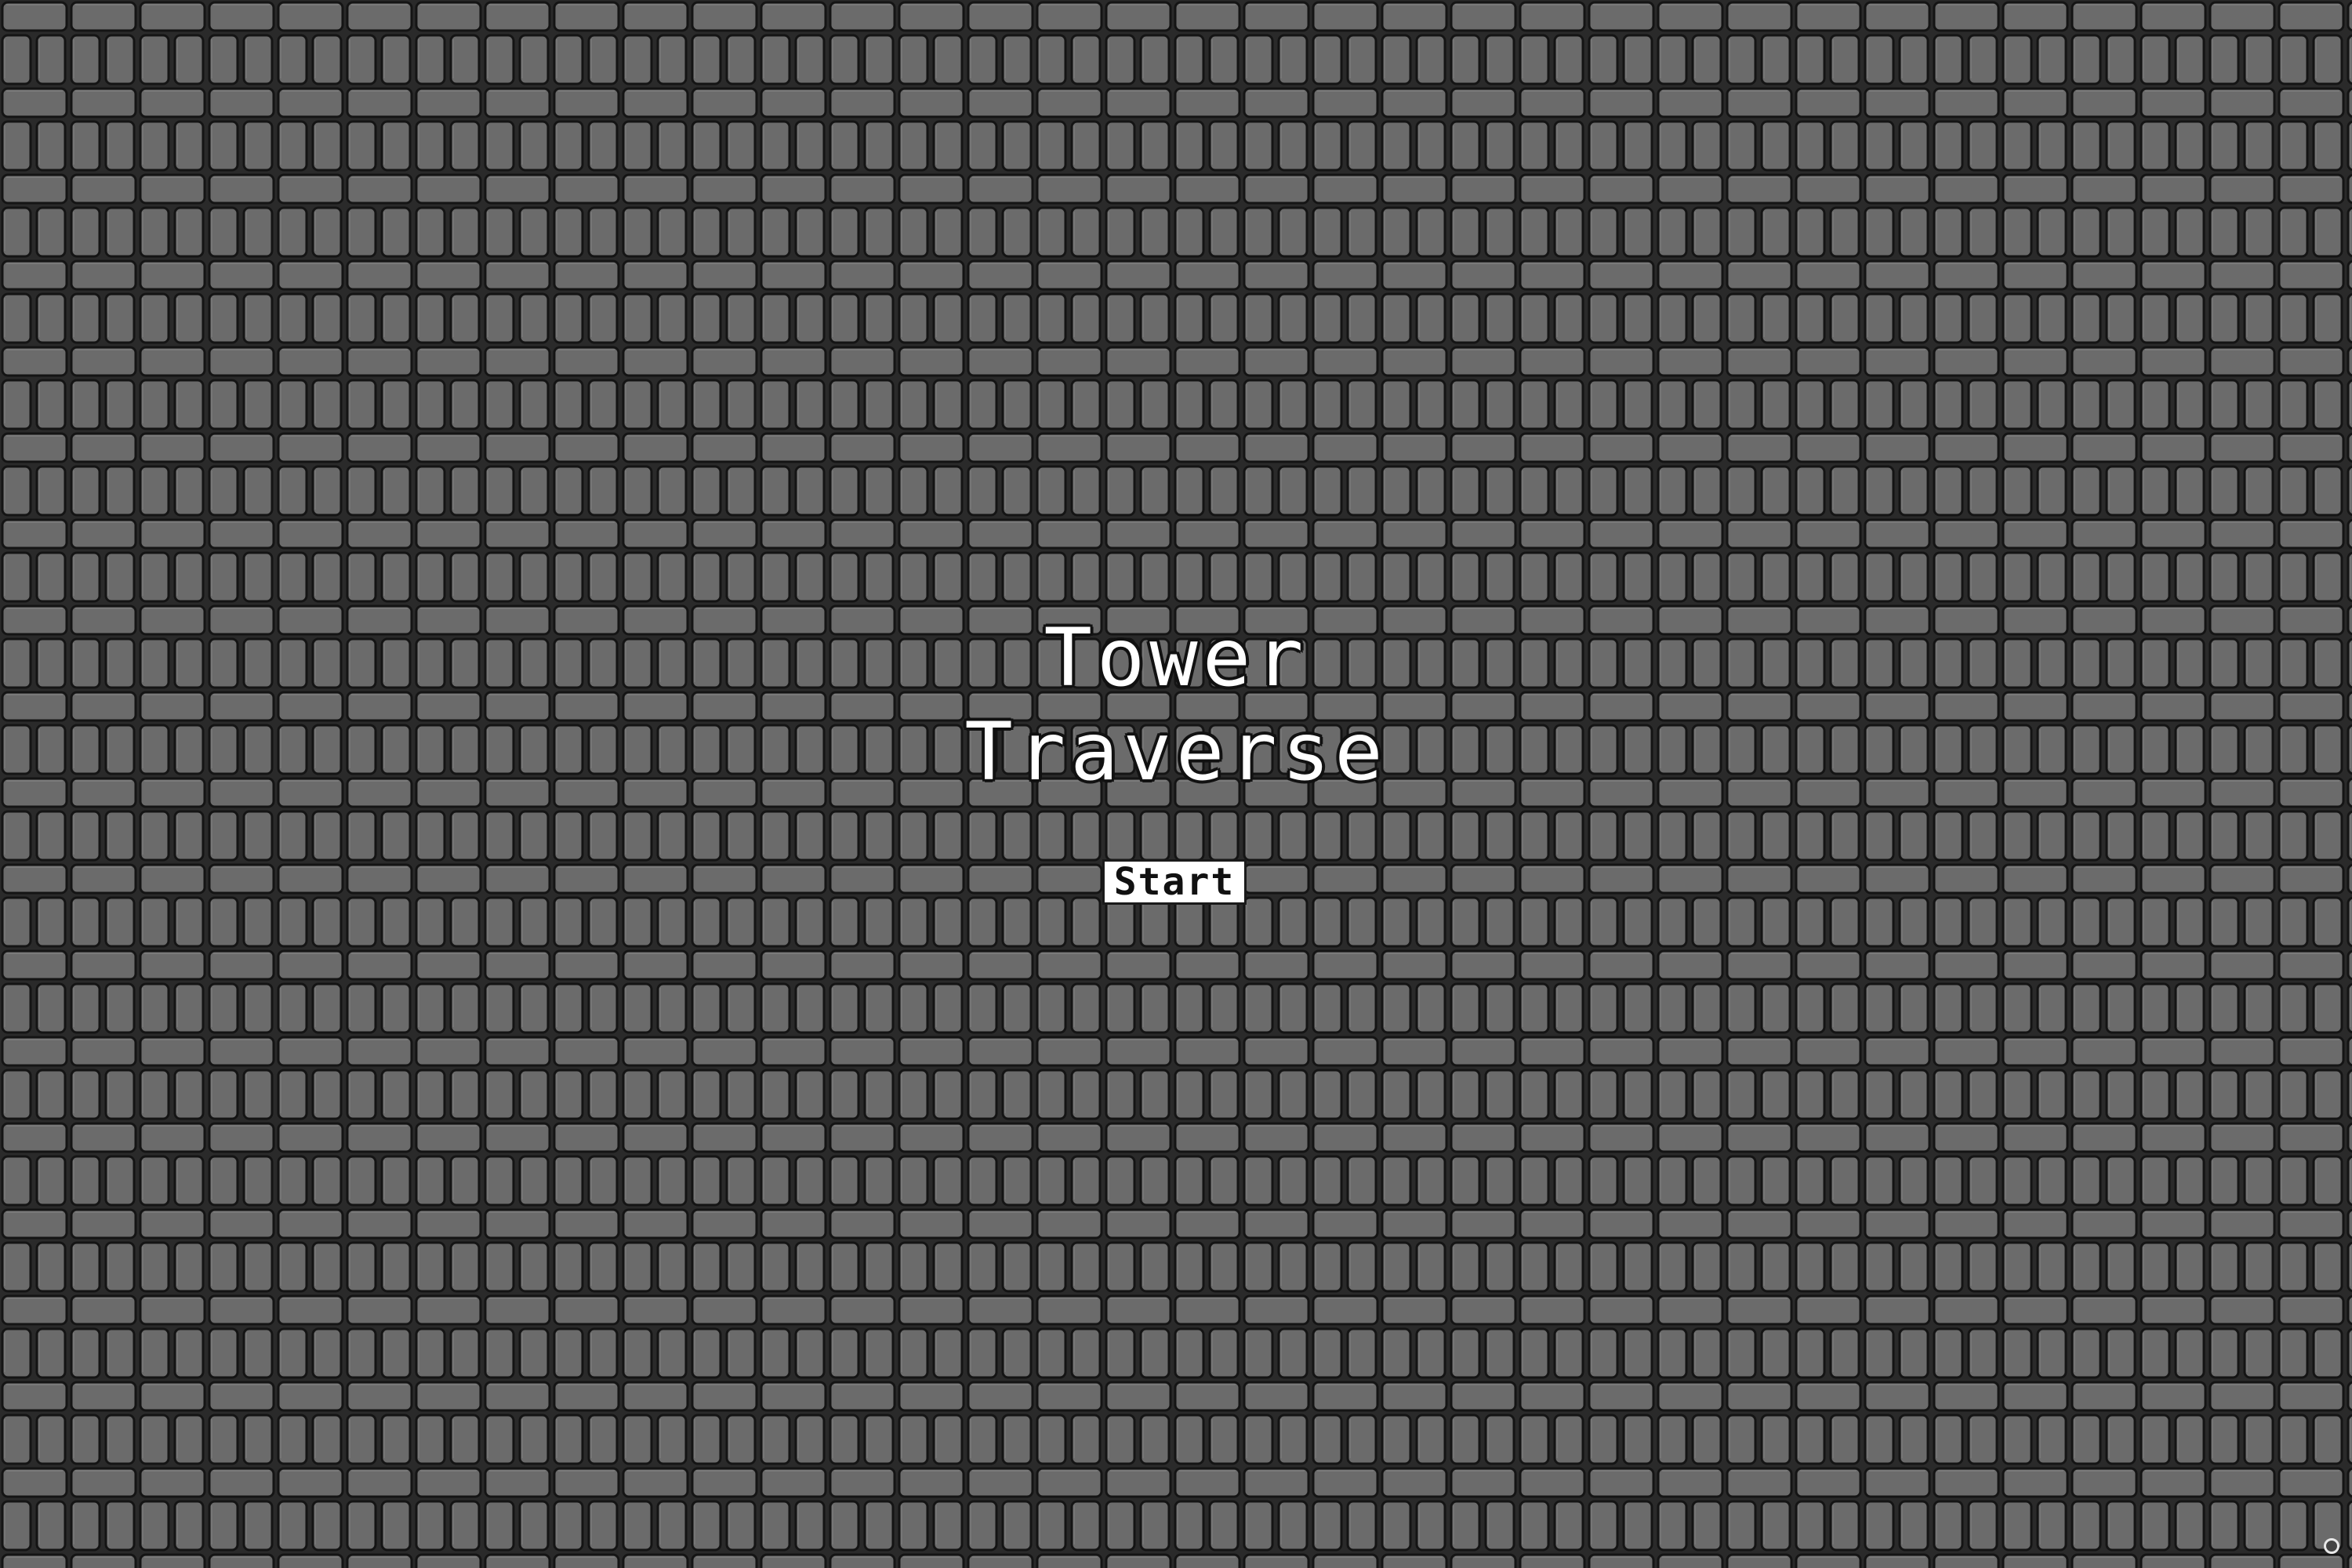 The image size is (2352, 1568). I want to click on game-title: Tower Traverse, so click(1176, 706).